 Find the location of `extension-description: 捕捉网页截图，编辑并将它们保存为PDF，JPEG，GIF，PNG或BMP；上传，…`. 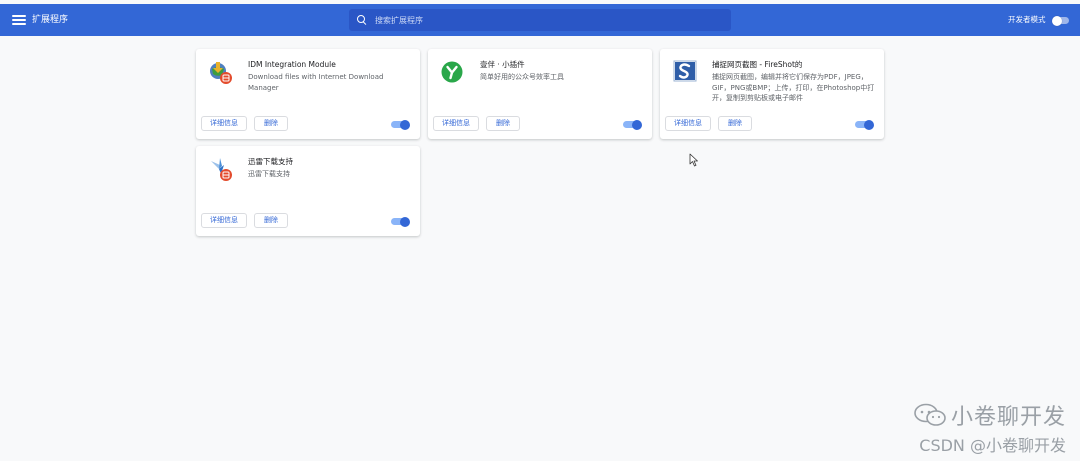

extension-description: 捕捉网页截图，编辑并将它们保存为PDF，JPEG，GIF，PNG或BMP；上传，… is located at coordinates (793, 87).